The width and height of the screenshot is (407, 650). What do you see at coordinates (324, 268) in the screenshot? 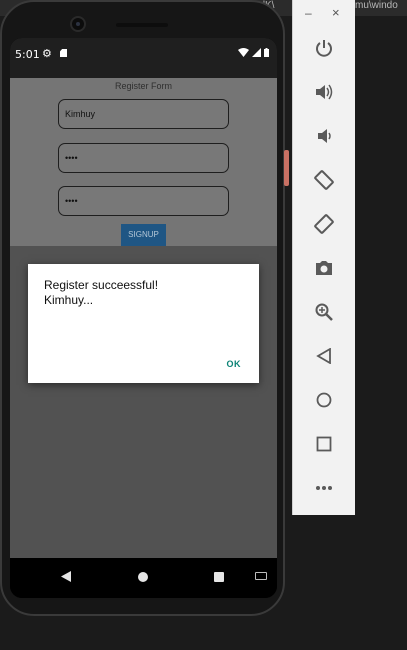
I see `screenshot-icon` at bounding box center [324, 268].